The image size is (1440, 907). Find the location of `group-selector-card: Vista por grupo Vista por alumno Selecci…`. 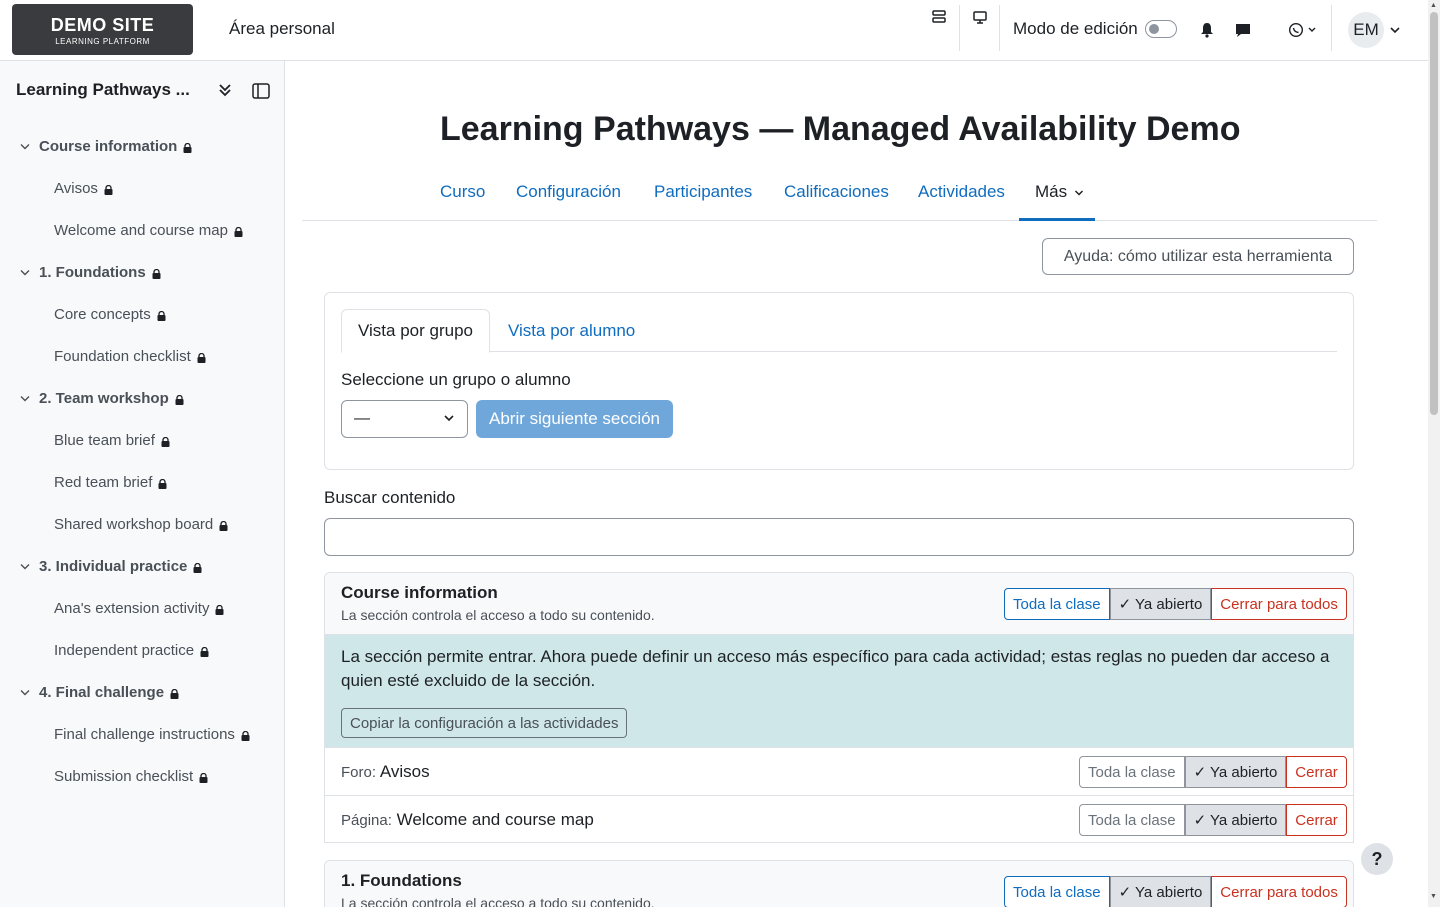

group-selector-card: Vista por grupo Vista por alumno Selecci… is located at coordinates (839, 381).